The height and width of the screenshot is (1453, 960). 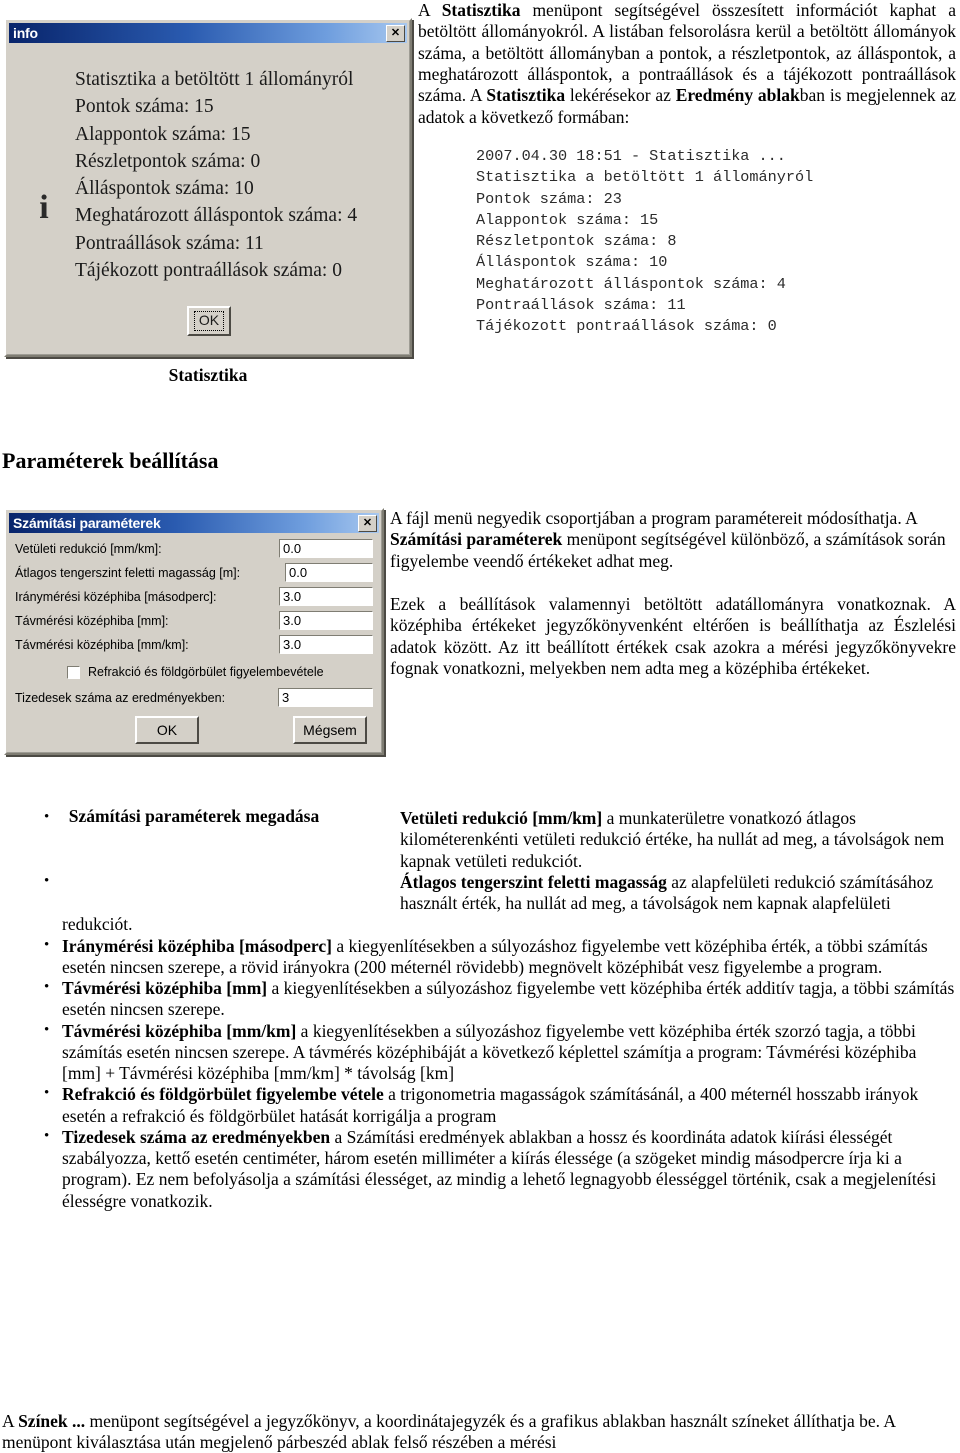 I want to click on field-row-tizedesek: Tizedesek száma az eredményekben: 3, so click(x=194, y=697).